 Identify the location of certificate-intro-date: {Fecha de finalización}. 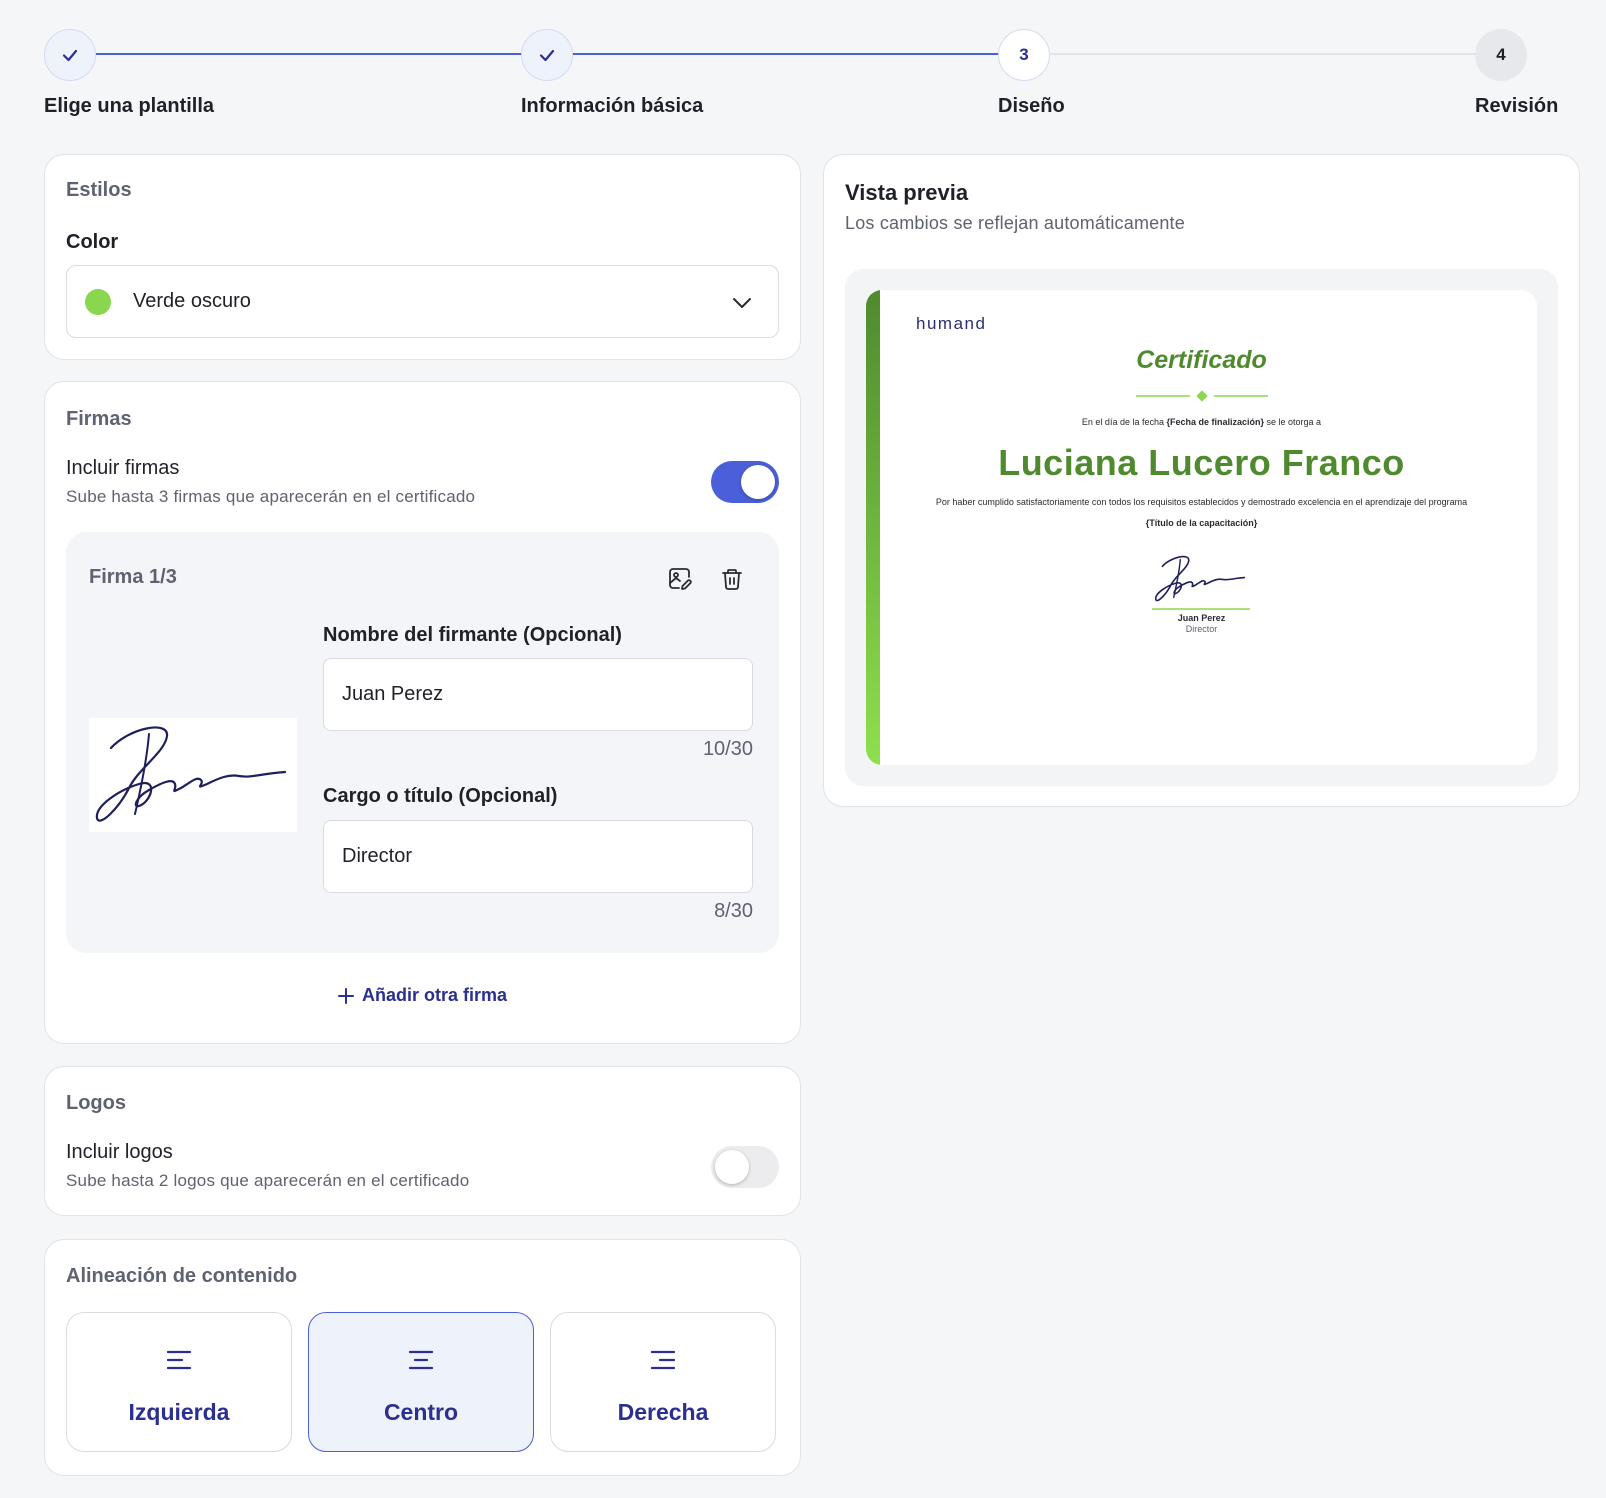
(1215, 422).